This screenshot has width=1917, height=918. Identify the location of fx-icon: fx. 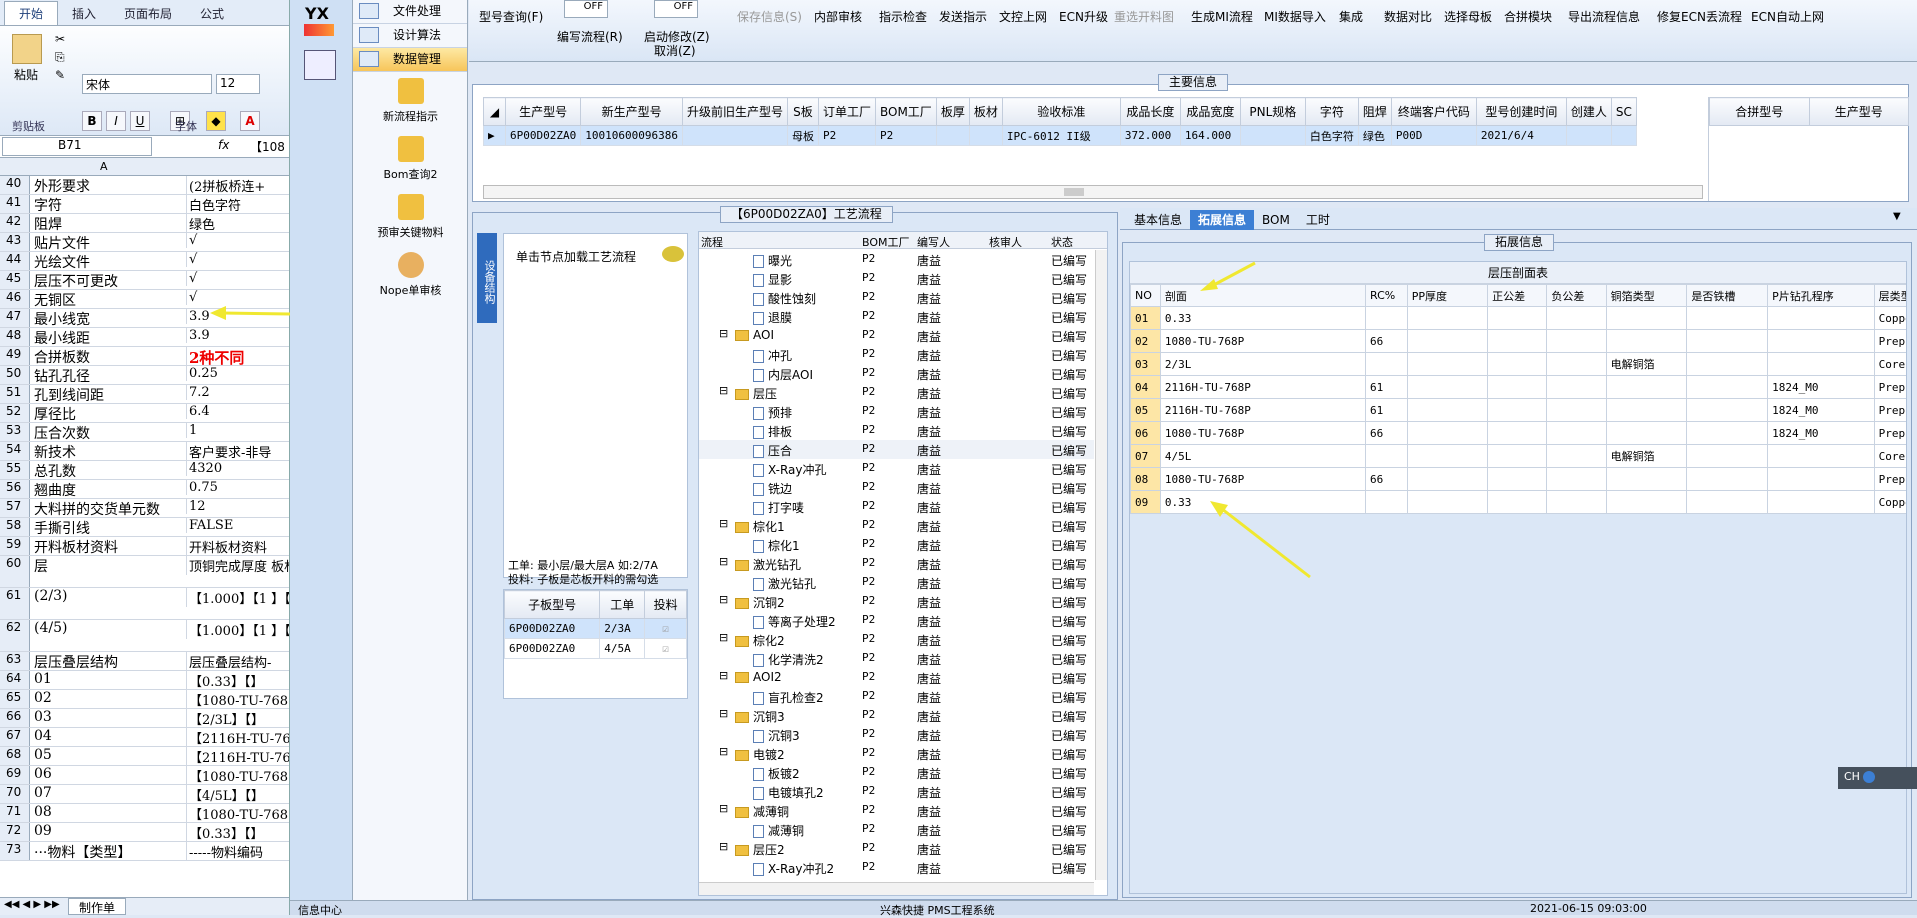
(223, 145).